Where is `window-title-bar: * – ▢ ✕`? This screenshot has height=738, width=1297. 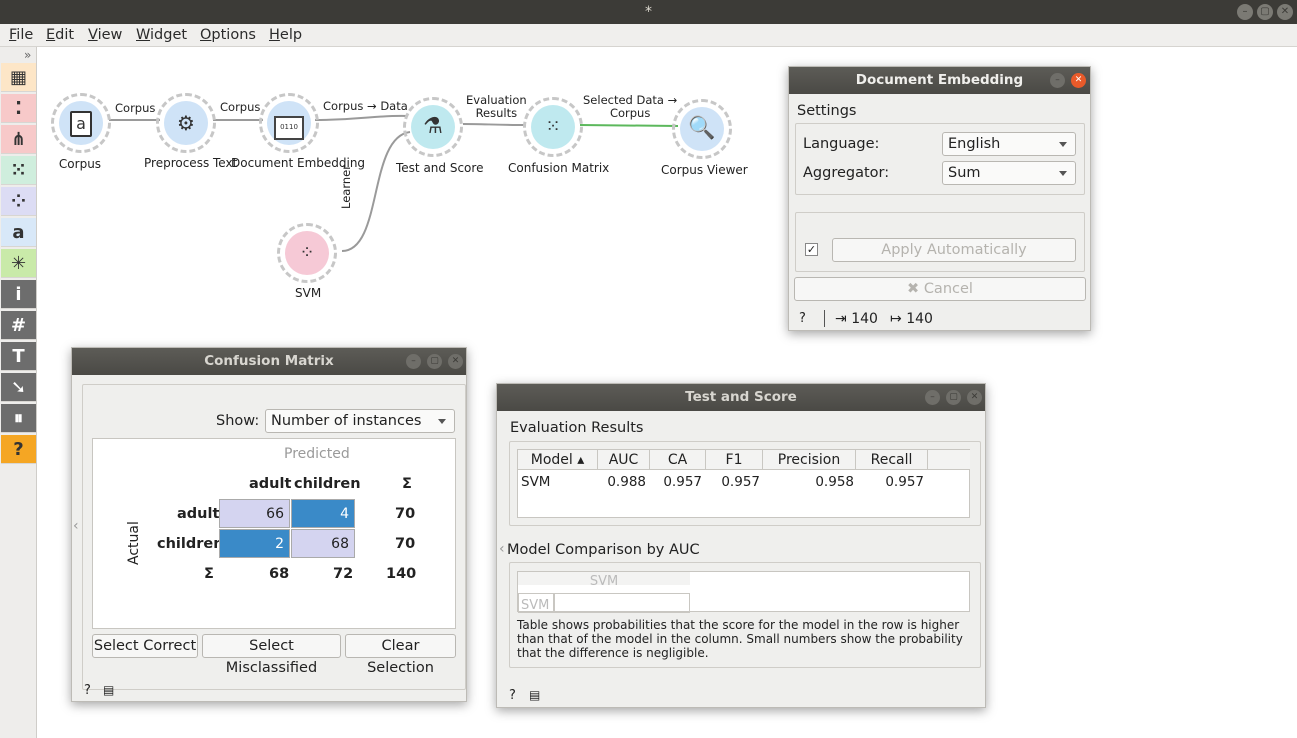
window-title-bar: * – ▢ ✕ is located at coordinates (648, 12).